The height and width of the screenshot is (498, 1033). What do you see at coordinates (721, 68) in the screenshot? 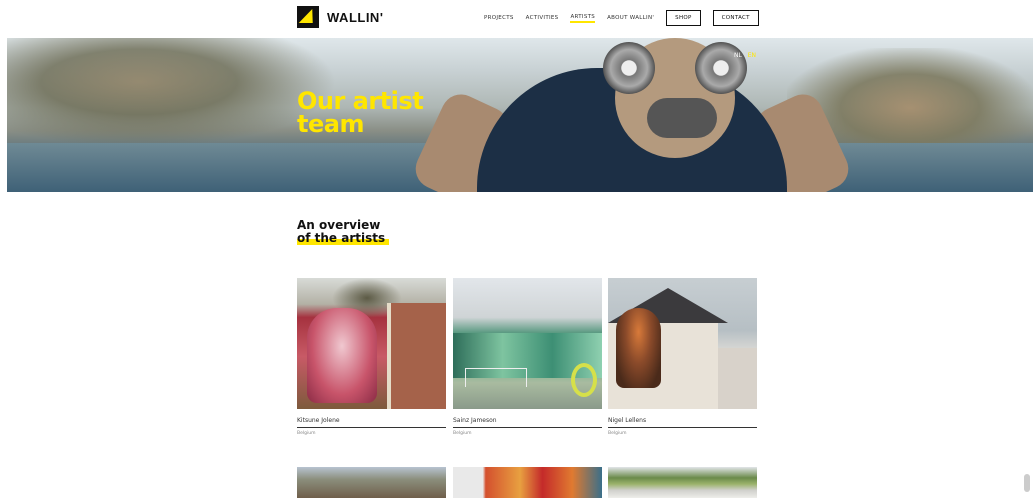
I see `spray-can-right` at bounding box center [721, 68].